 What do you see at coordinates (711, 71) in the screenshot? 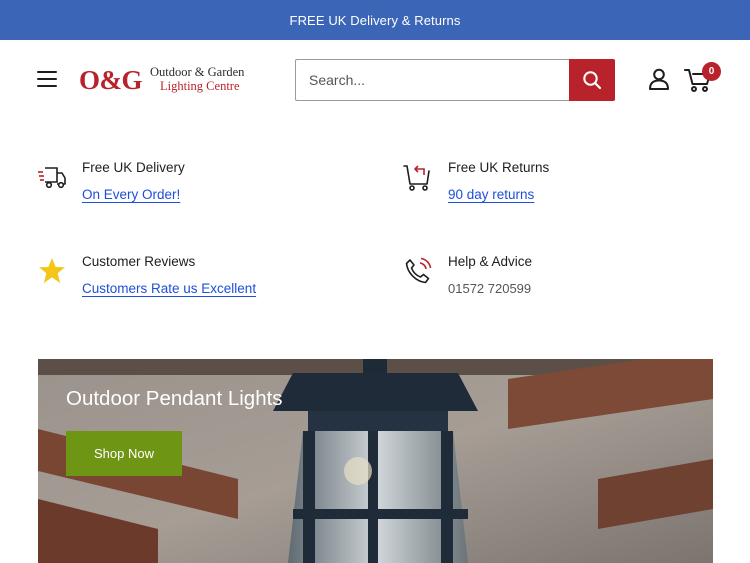
I see `cart-count-badge: 0` at bounding box center [711, 71].